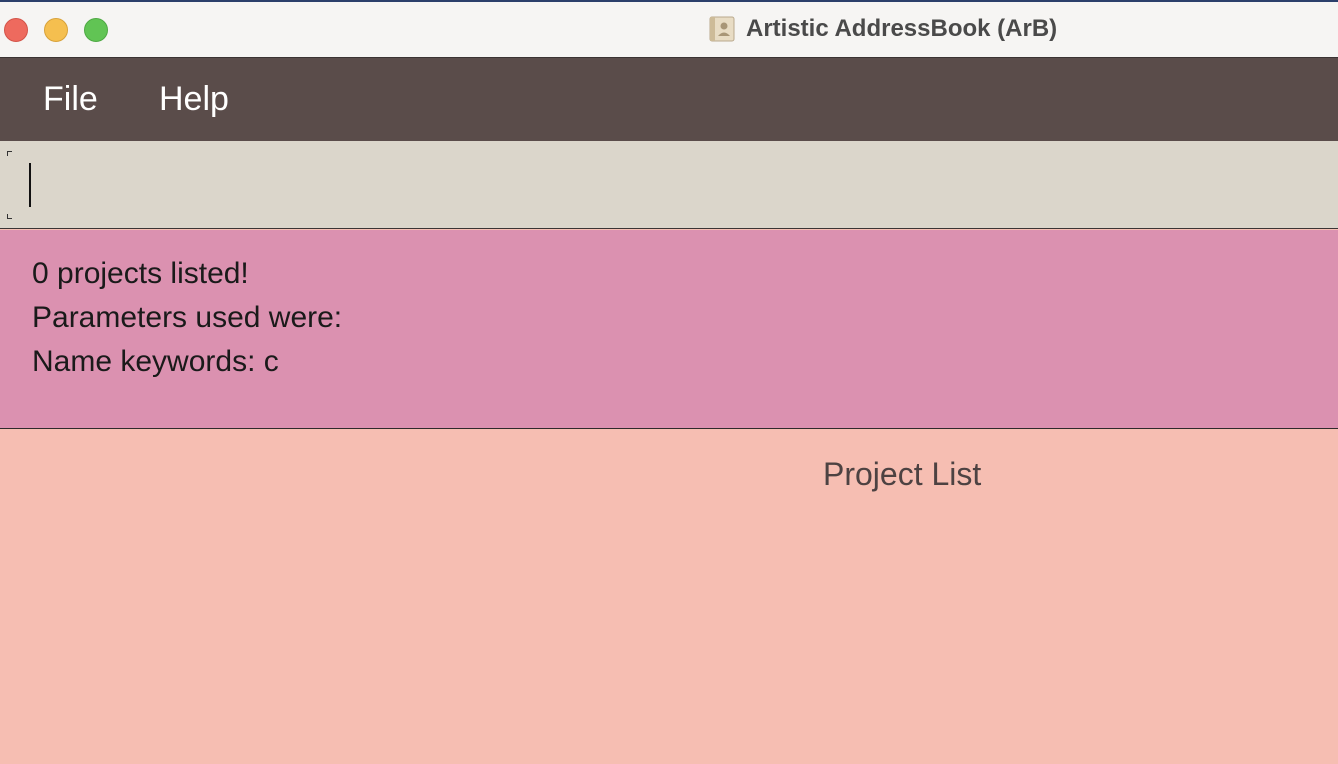 The image size is (1338, 764). Describe the element at coordinates (902, 474) in the screenshot. I see `project-list-title: Project List` at that location.